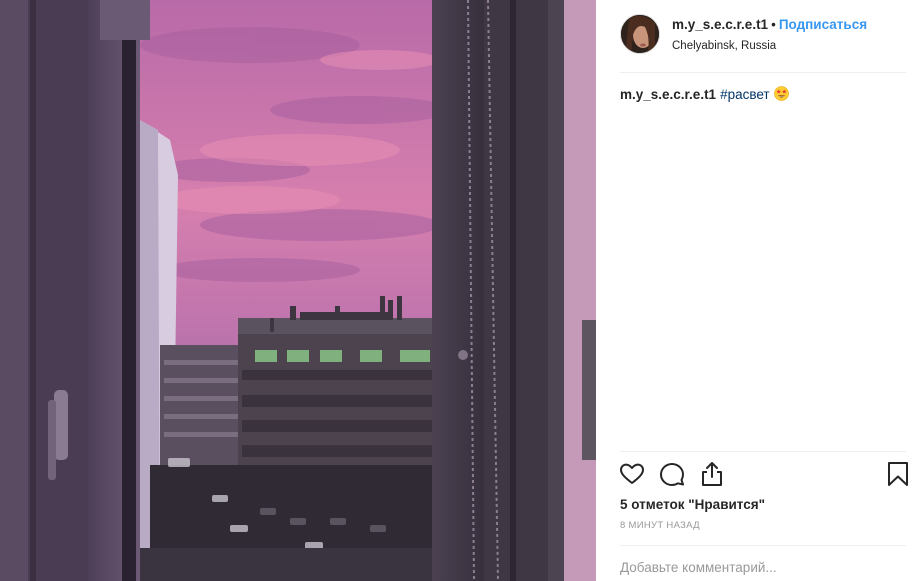 The width and height of the screenshot is (916, 581). I want to click on heart-icon, so click(632, 473).